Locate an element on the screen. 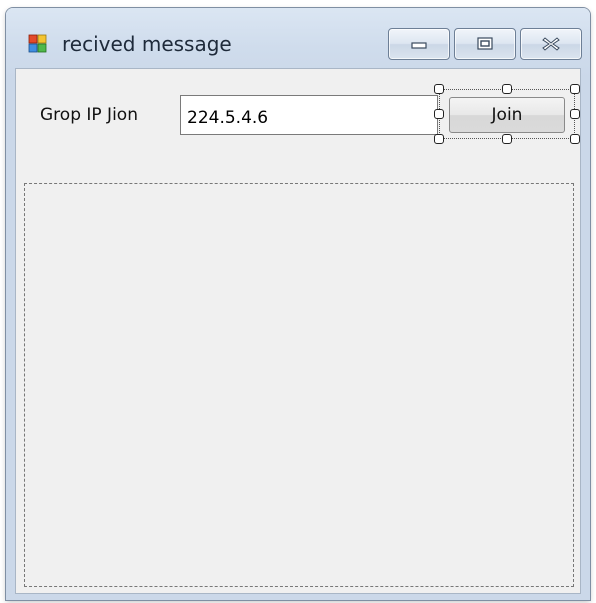 The height and width of the screenshot is (603, 596). resize-handle-middle-right is located at coordinates (575, 114).